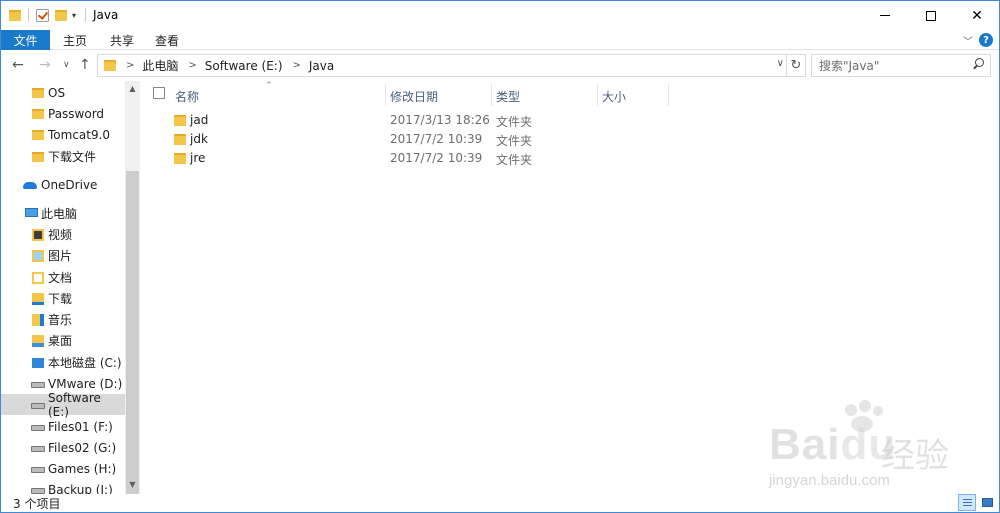 This screenshot has width=1000, height=513. I want to click on forward-button: →, so click(45, 65).